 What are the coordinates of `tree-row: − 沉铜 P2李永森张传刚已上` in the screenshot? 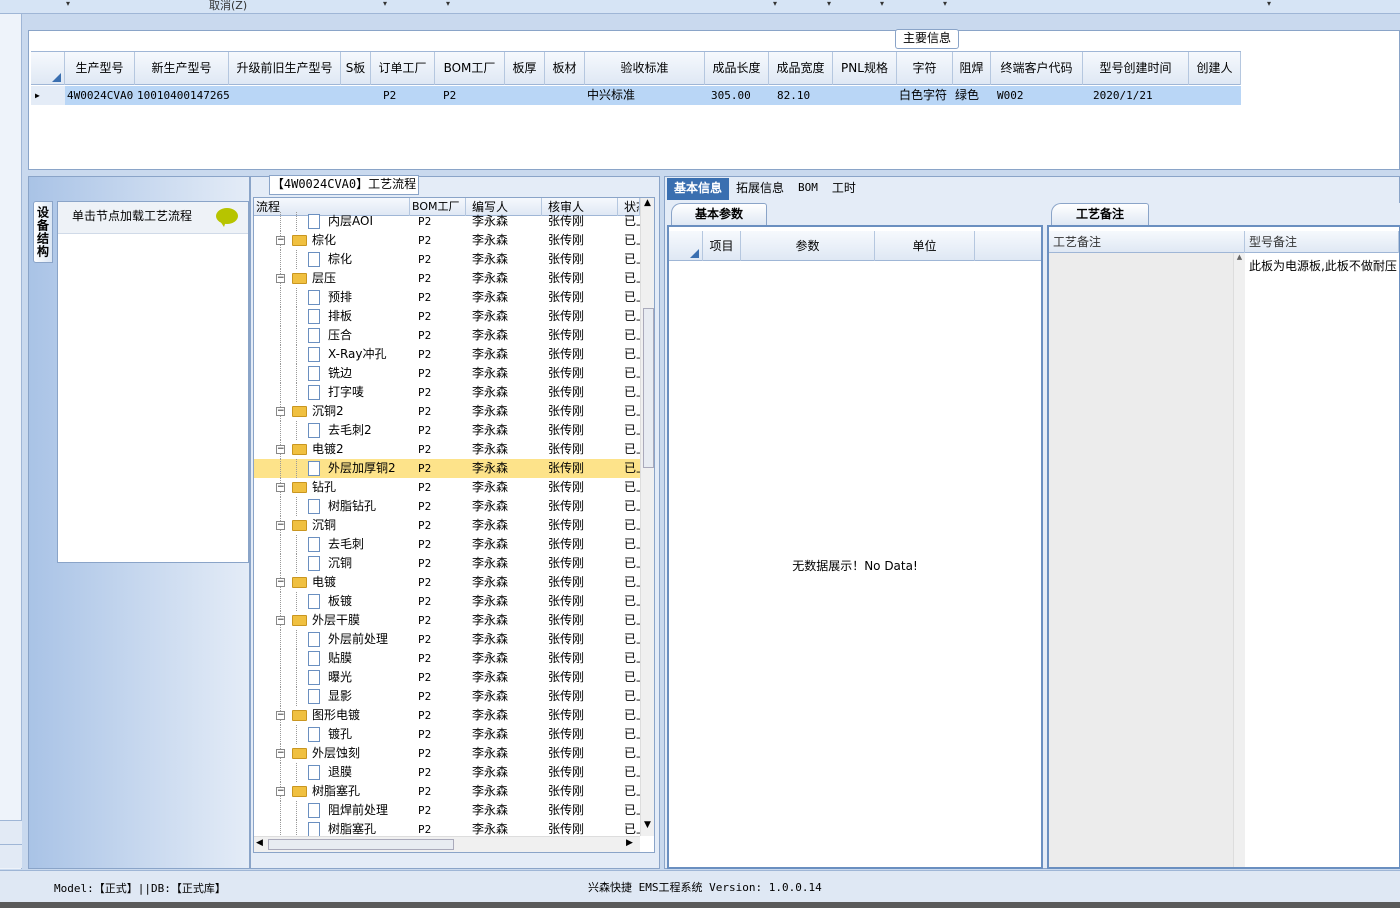 It's located at (447, 525).